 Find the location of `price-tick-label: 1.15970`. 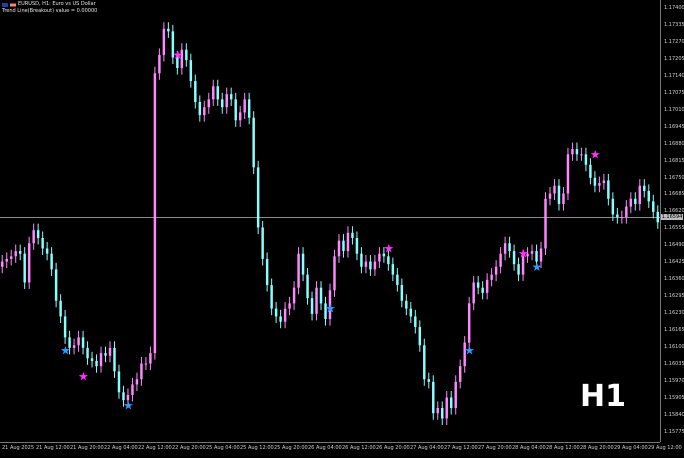

price-tick-label: 1.15970 is located at coordinates (674, 380).